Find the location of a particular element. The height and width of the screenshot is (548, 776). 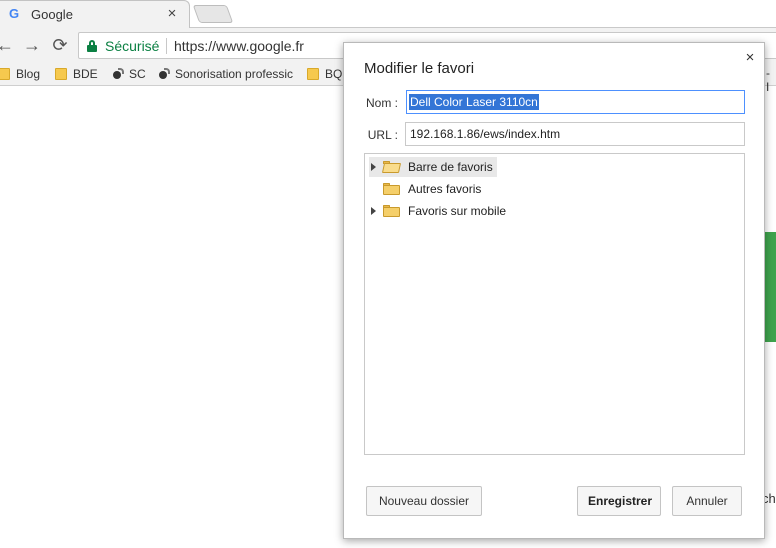

reload-icon: ⟳ is located at coordinates (60, 45).